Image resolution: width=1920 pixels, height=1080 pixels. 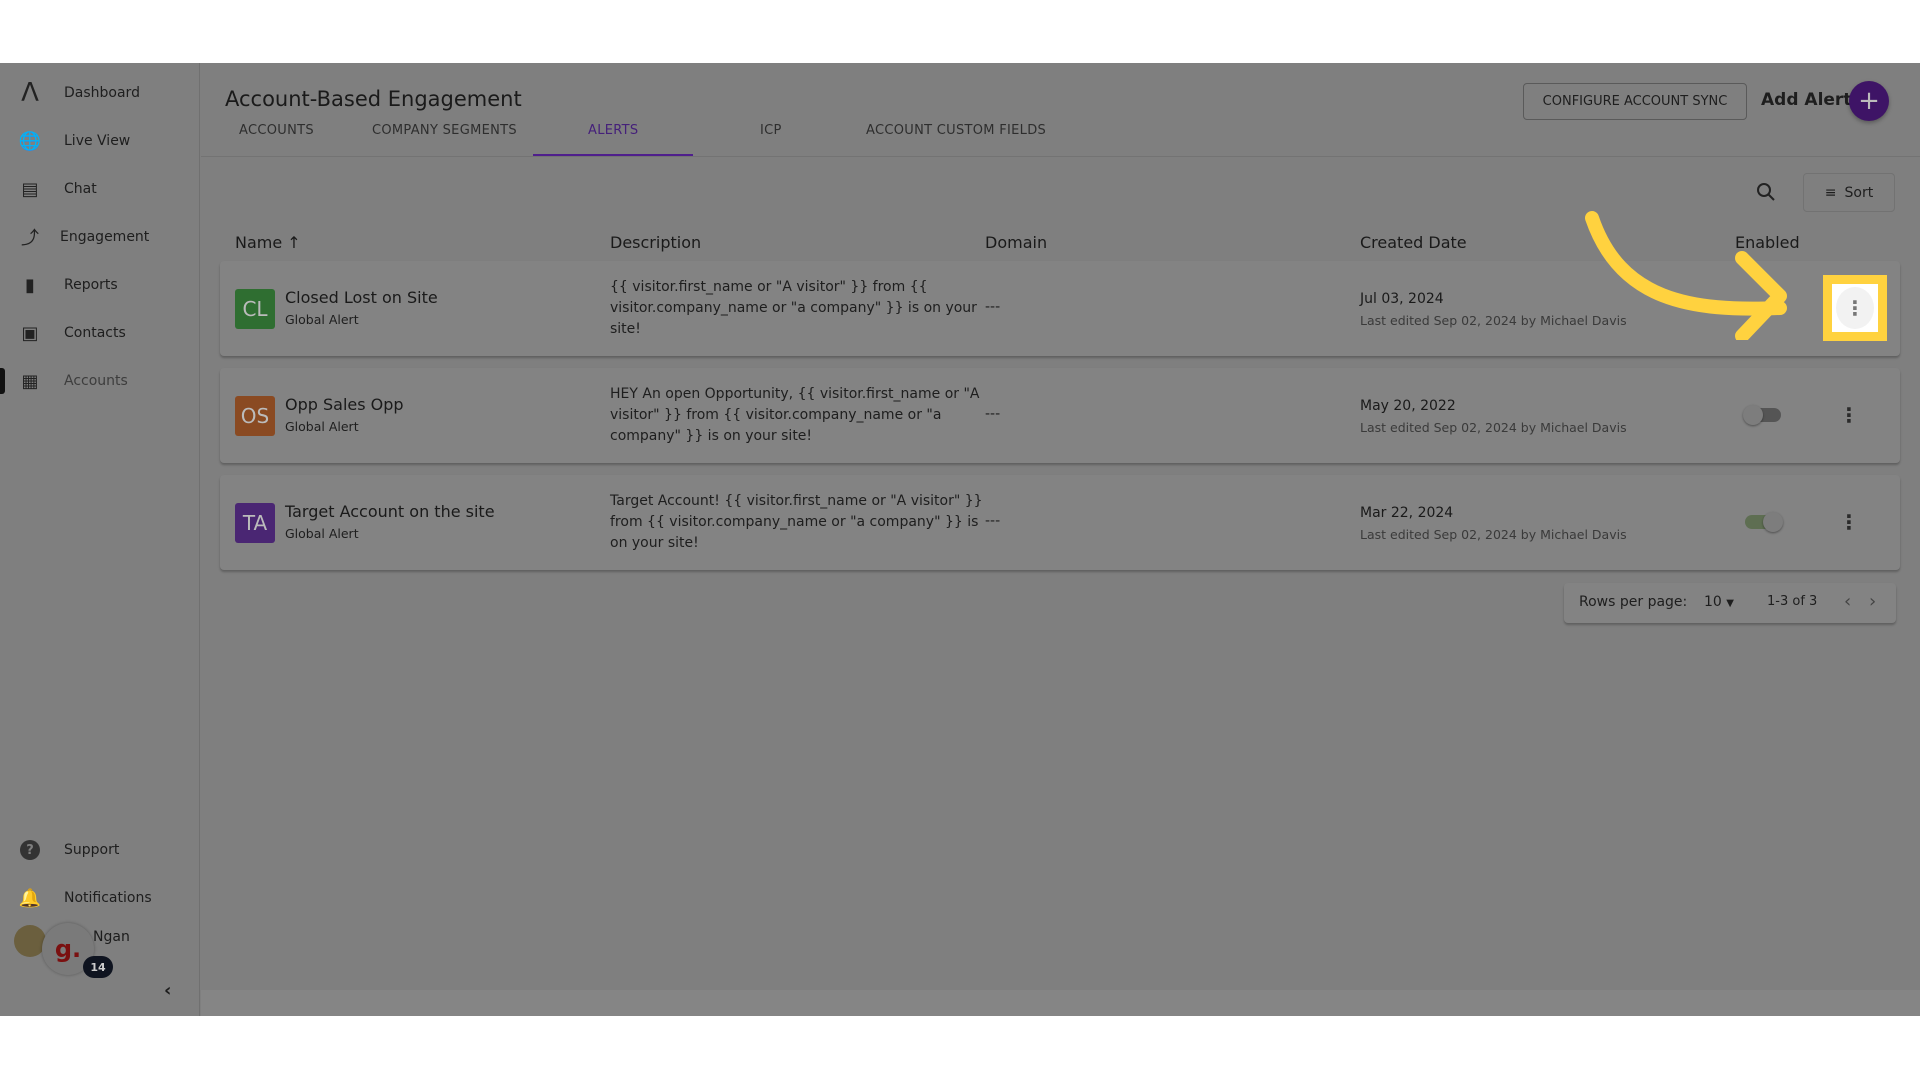 What do you see at coordinates (390, 511) in the screenshot?
I see `alert-name: Target Account on the site` at bounding box center [390, 511].